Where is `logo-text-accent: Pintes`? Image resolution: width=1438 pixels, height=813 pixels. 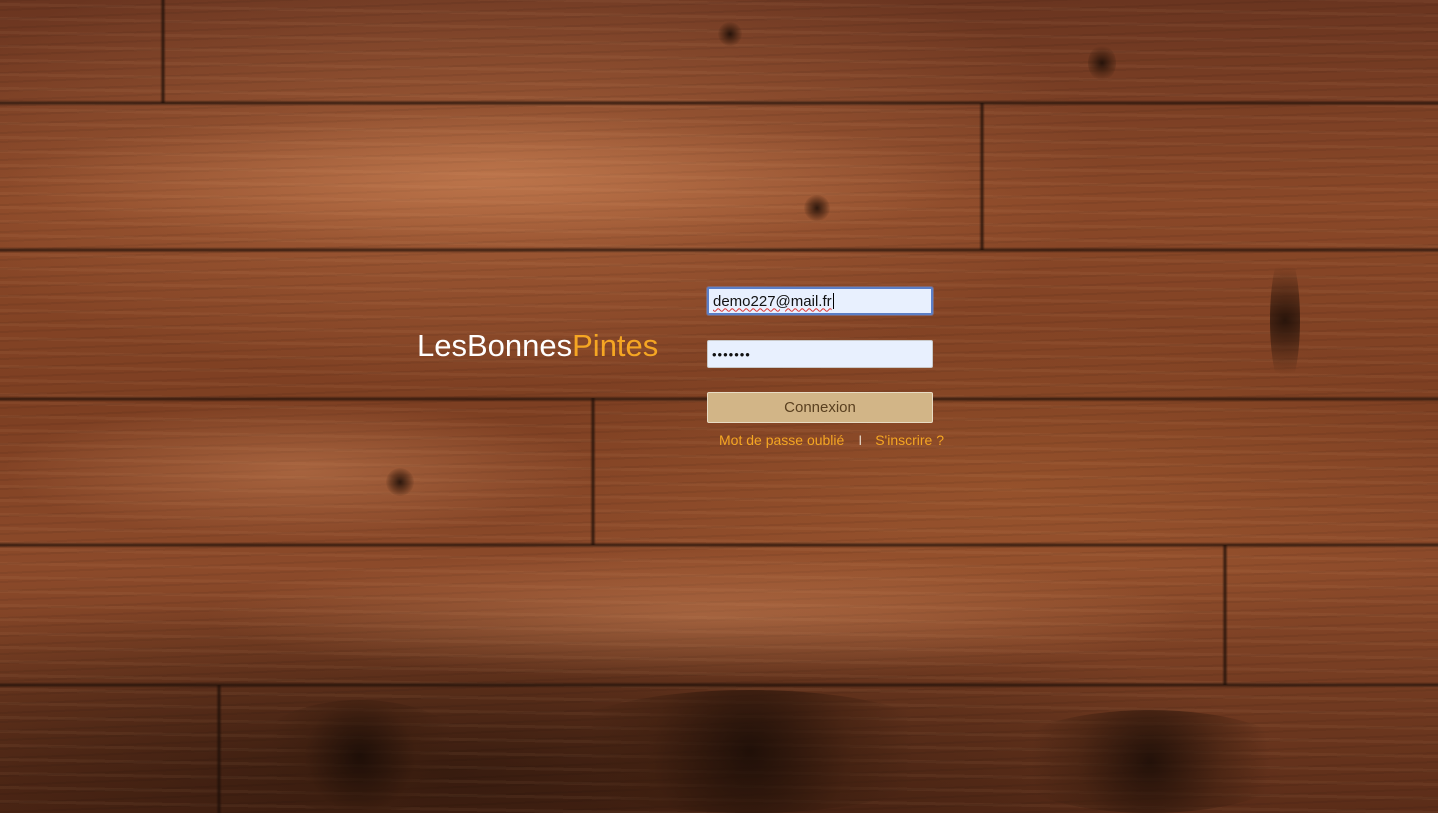
logo-text-accent: Pintes is located at coordinates (615, 345).